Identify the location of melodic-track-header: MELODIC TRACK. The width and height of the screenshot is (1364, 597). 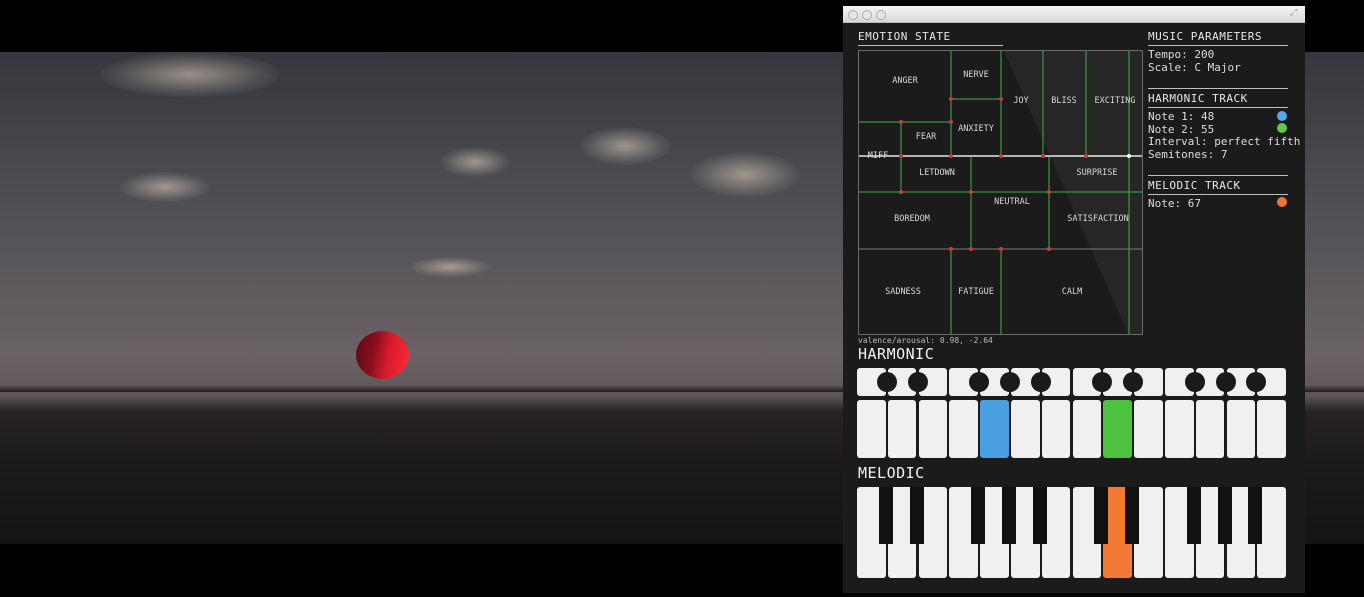
(1194, 185).